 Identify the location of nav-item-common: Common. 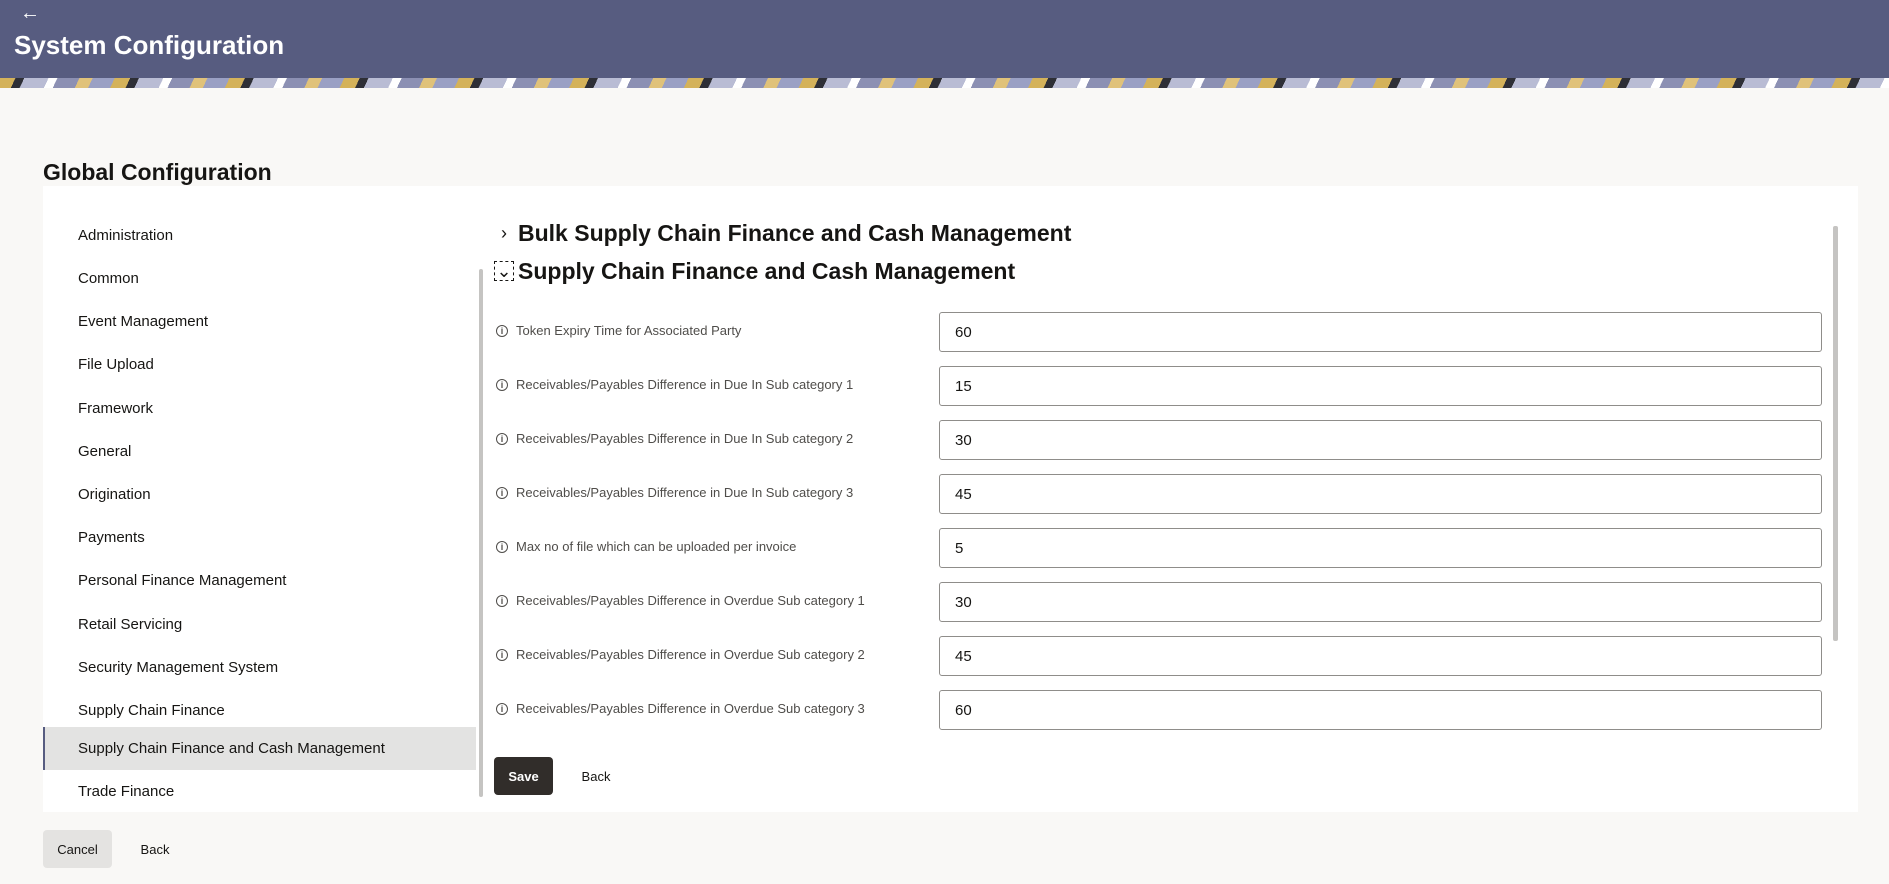
(259, 278).